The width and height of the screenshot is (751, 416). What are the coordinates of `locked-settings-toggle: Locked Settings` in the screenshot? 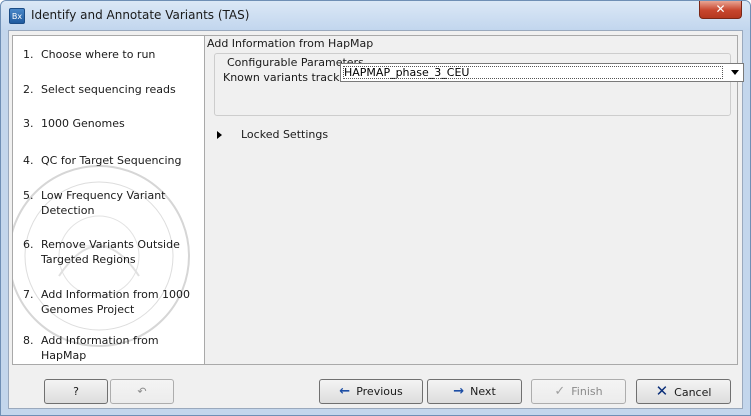 It's located at (272, 134).